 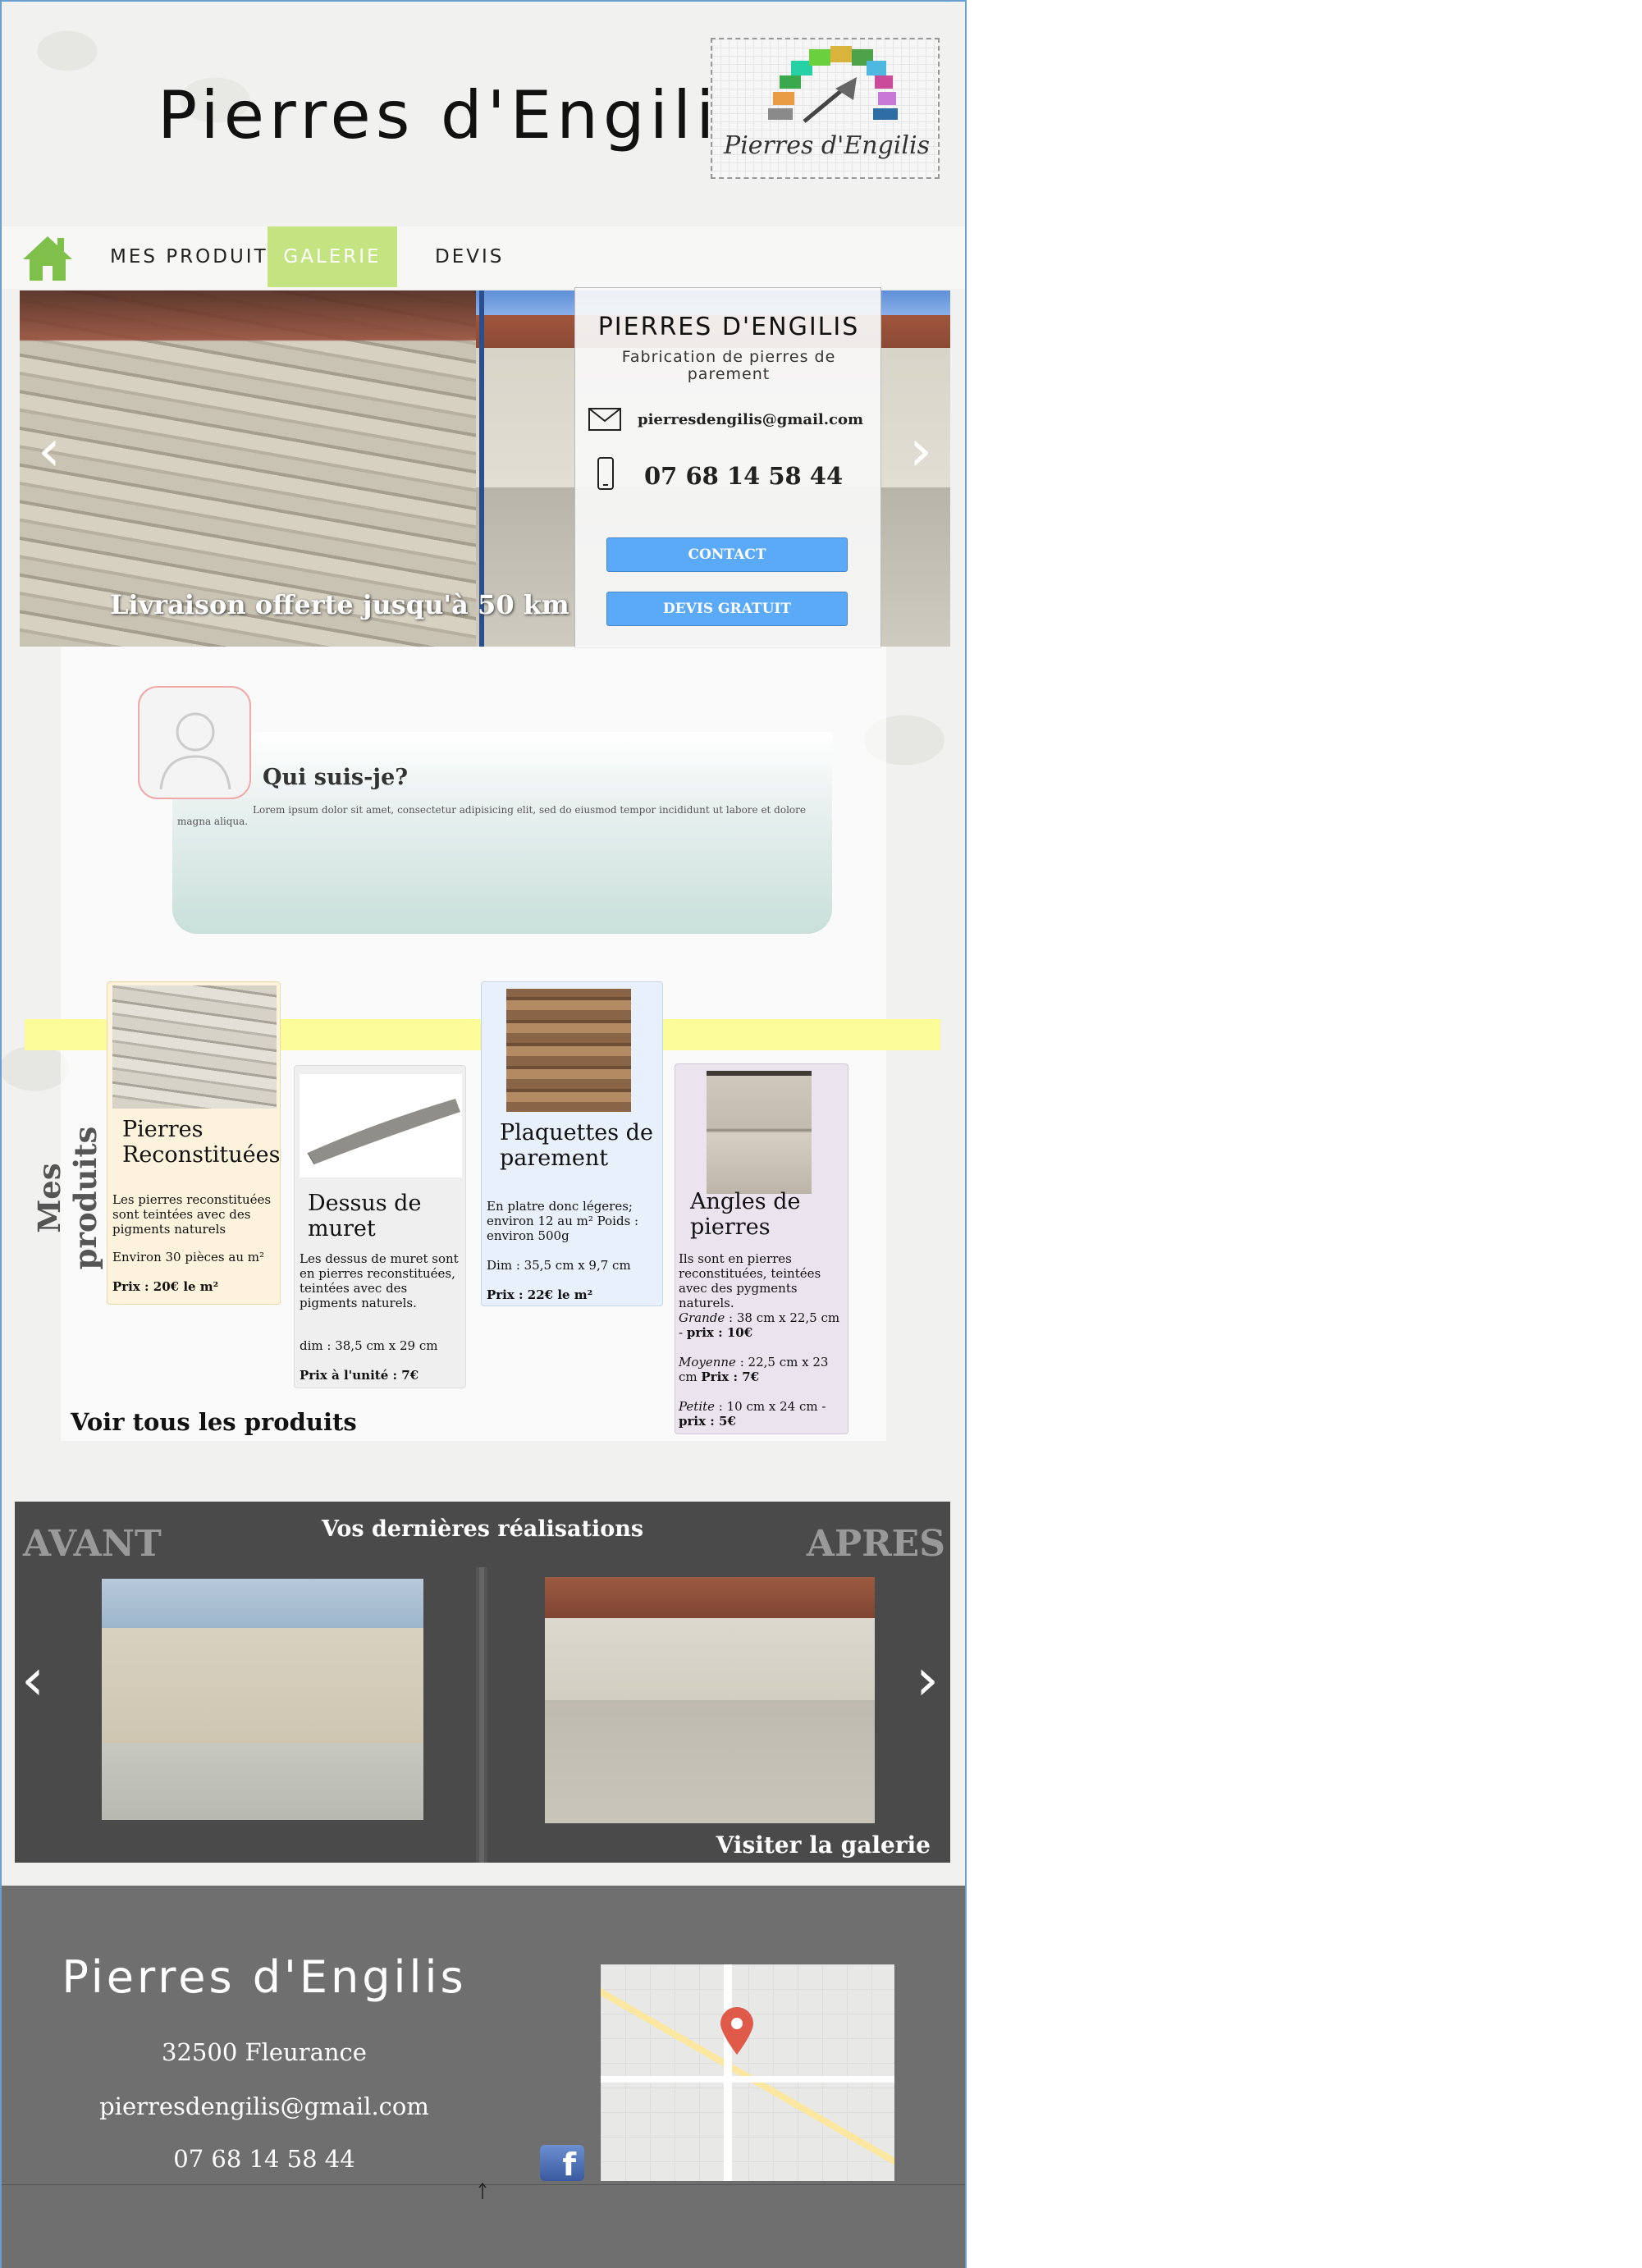 What do you see at coordinates (67, 1198) in the screenshot?
I see `products-section-label: Mes produits` at bounding box center [67, 1198].